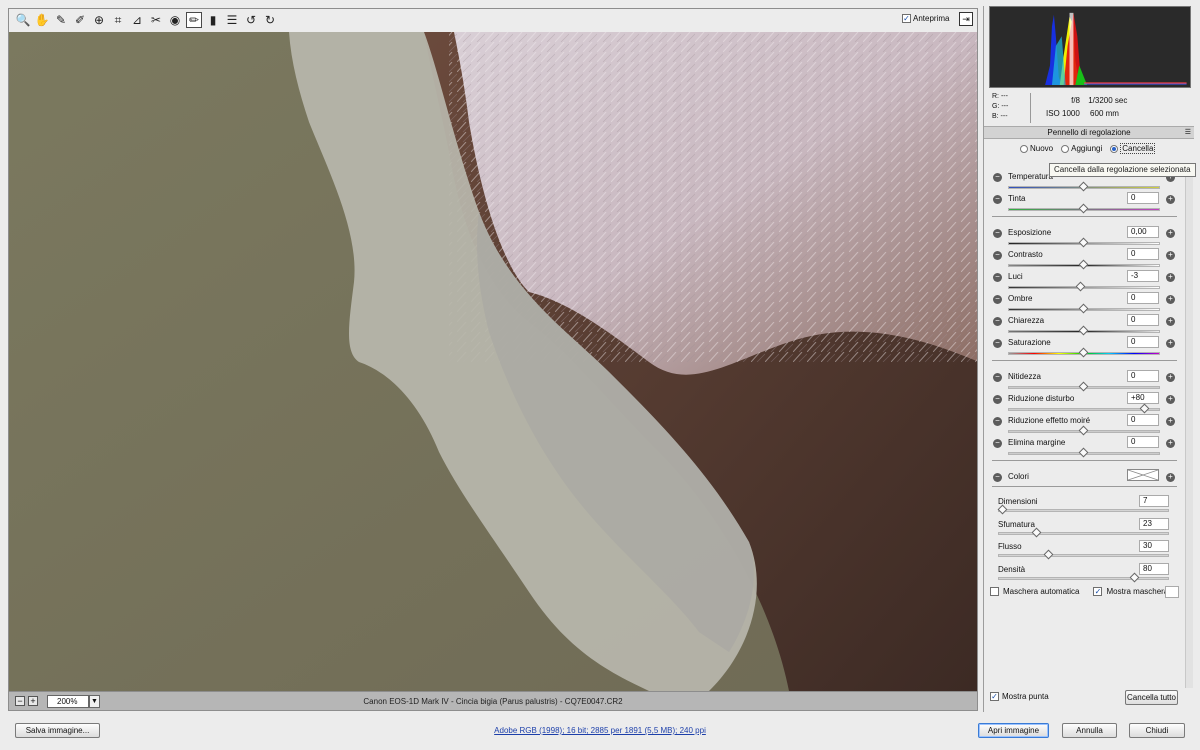 Image resolution: width=1200 pixels, height=750 pixels. Describe the element at coordinates (1133, 148) in the screenshot. I see `mode-radio-cancella: Cancella` at that location.